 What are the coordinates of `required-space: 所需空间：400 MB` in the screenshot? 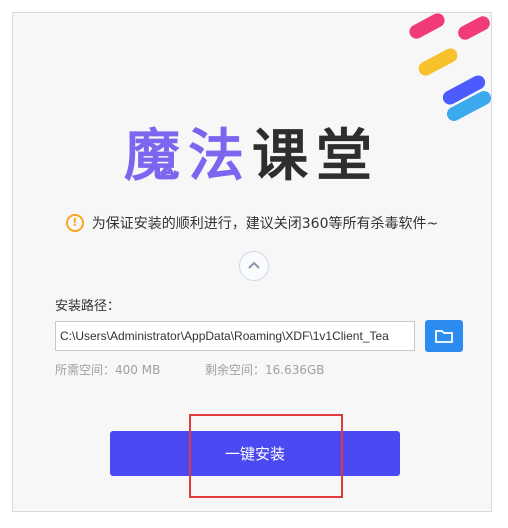 It's located at (108, 370).